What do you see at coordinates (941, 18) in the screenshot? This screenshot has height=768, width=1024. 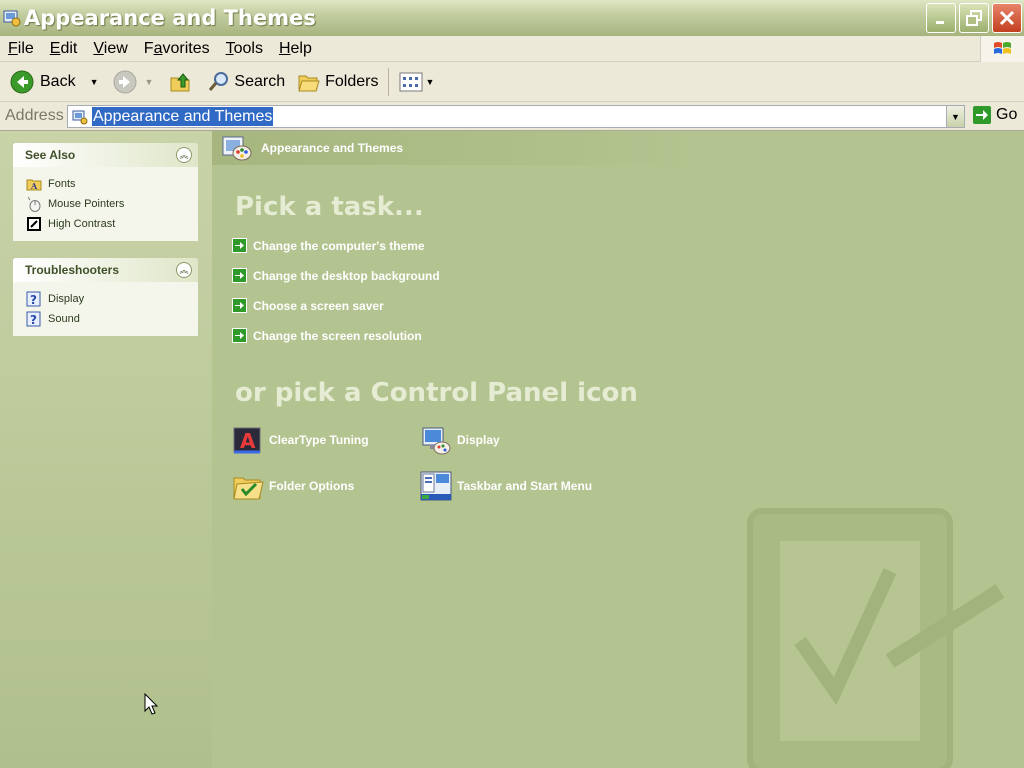 I see `minimize-button` at bounding box center [941, 18].